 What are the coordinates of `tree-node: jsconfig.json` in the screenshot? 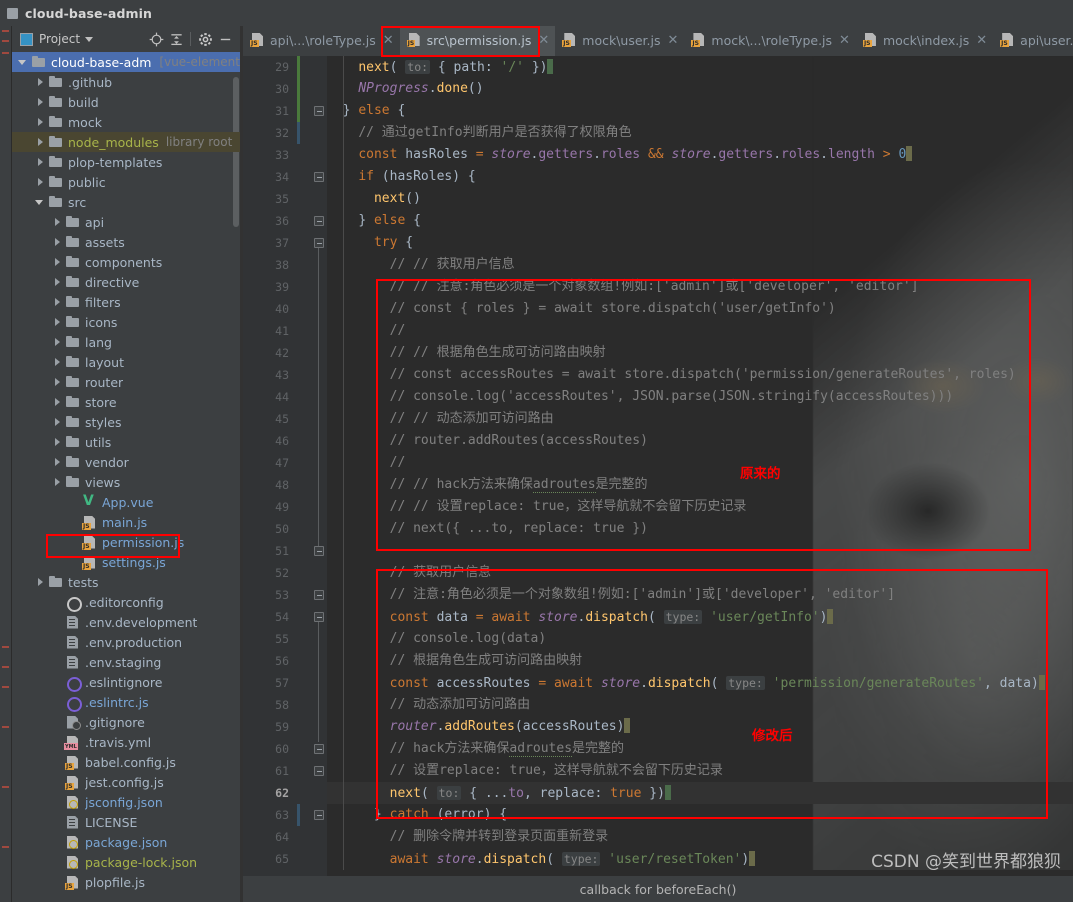 It's located at (126, 802).